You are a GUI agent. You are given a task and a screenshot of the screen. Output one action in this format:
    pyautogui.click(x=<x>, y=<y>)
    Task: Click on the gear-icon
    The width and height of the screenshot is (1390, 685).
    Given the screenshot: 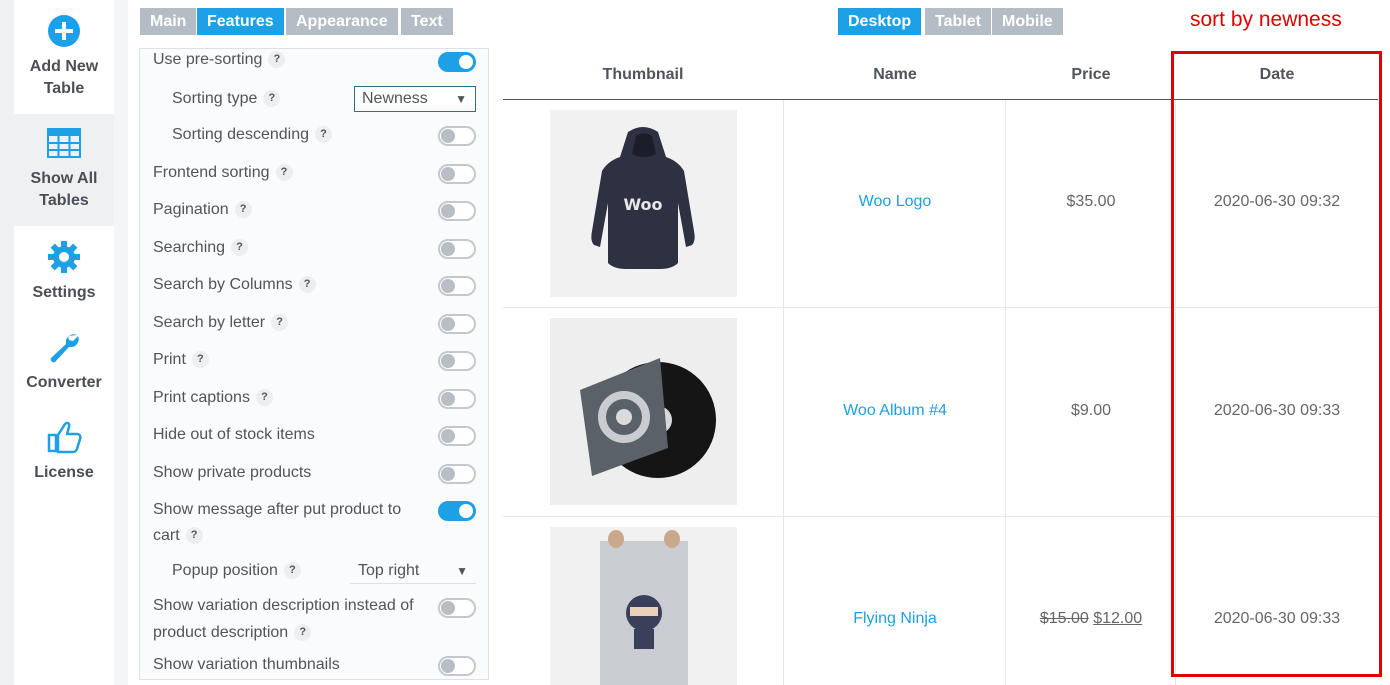 What is the action you would take?
    pyautogui.click(x=64, y=257)
    